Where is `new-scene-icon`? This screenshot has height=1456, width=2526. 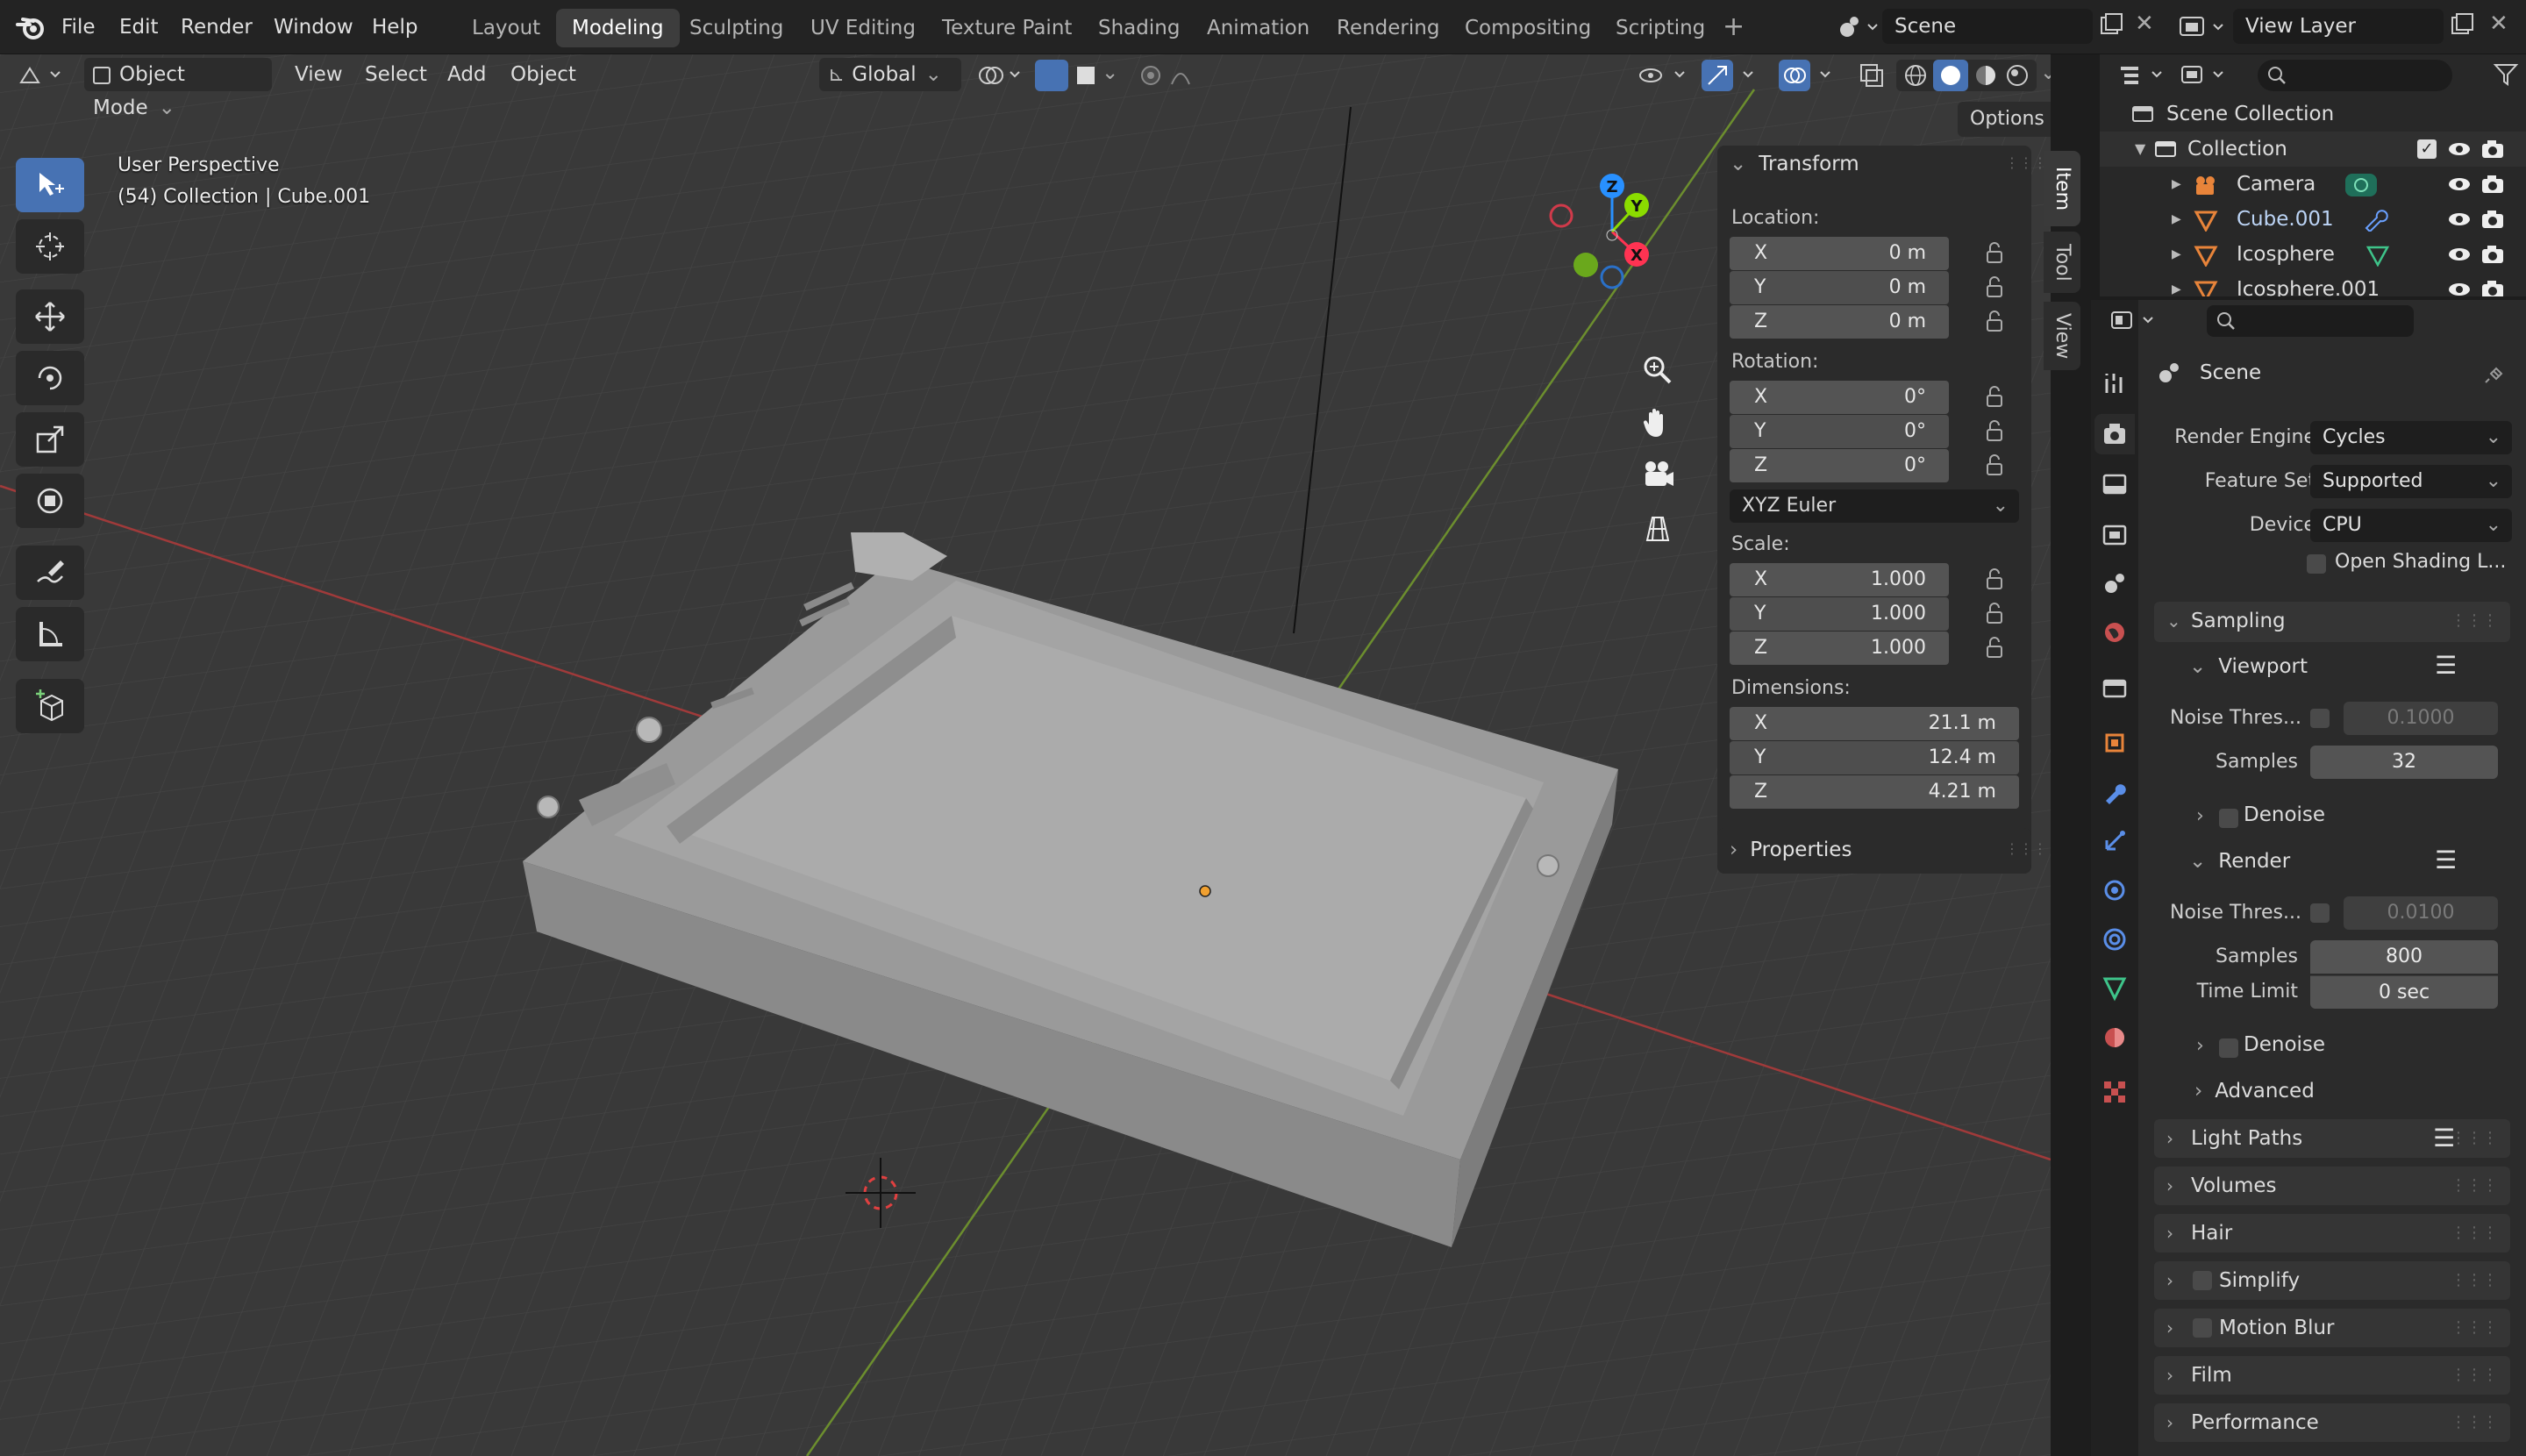 new-scene-icon is located at coordinates (2110, 26).